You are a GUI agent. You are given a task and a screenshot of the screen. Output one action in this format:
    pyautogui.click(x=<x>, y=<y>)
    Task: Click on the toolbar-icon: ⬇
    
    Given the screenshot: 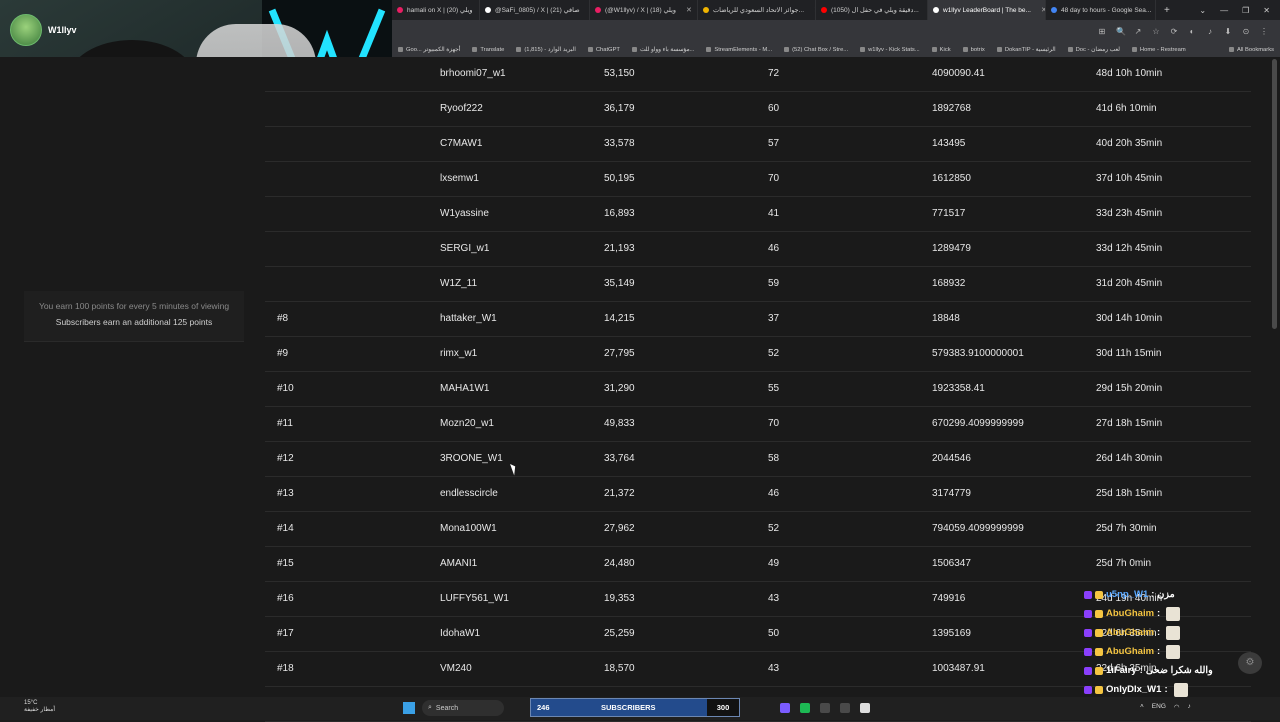 What is the action you would take?
    pyautogui.click(x=1228, y=31)
    